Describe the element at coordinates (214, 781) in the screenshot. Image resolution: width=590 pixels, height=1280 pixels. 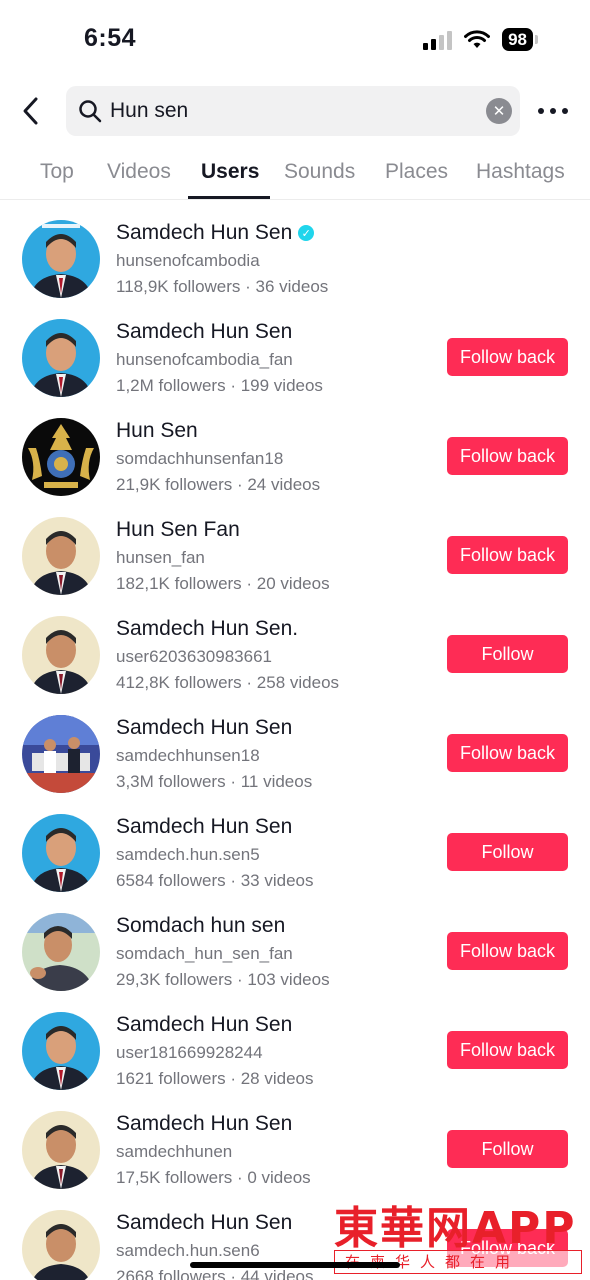
I see `user-stats: 3,3M followers · 11 videos` at that location.